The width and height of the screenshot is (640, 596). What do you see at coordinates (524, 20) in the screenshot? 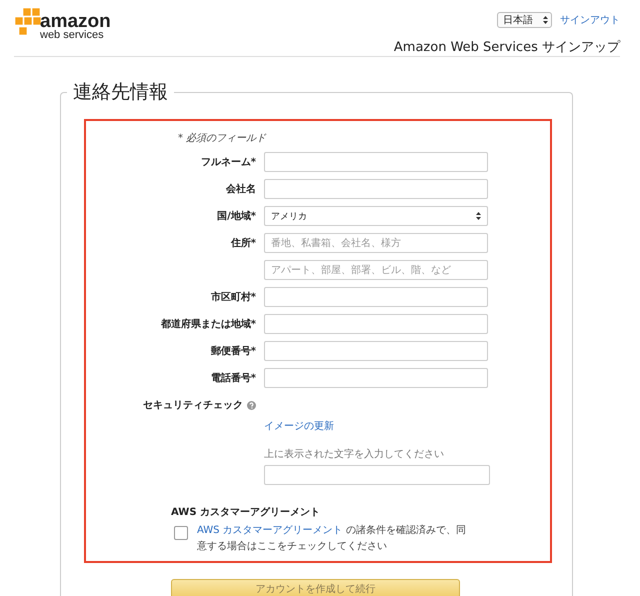
I see `language-select: 日本語` at bounding box center [524, 20].